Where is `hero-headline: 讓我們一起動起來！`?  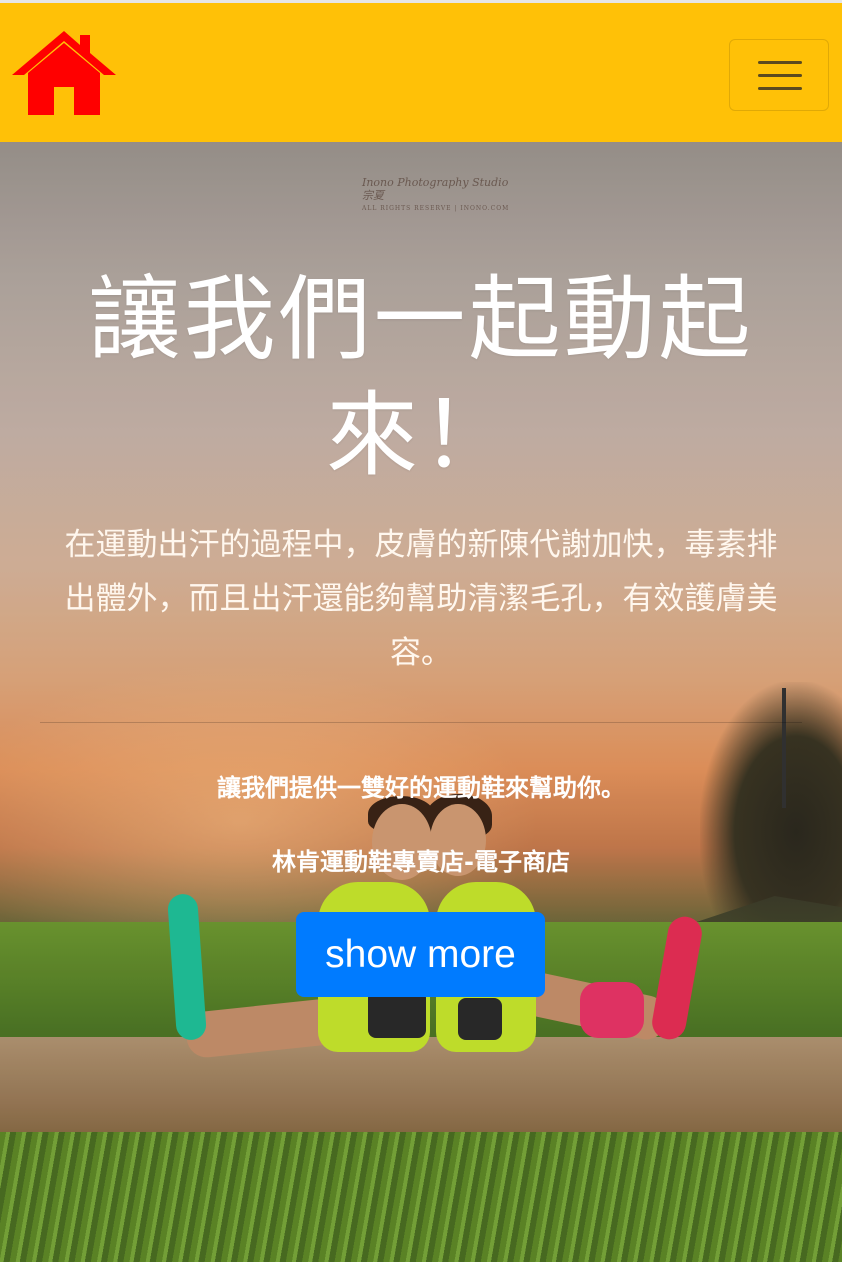 hero-headline: 讓我們一起動起來！ is located at coordinates (421, 377).